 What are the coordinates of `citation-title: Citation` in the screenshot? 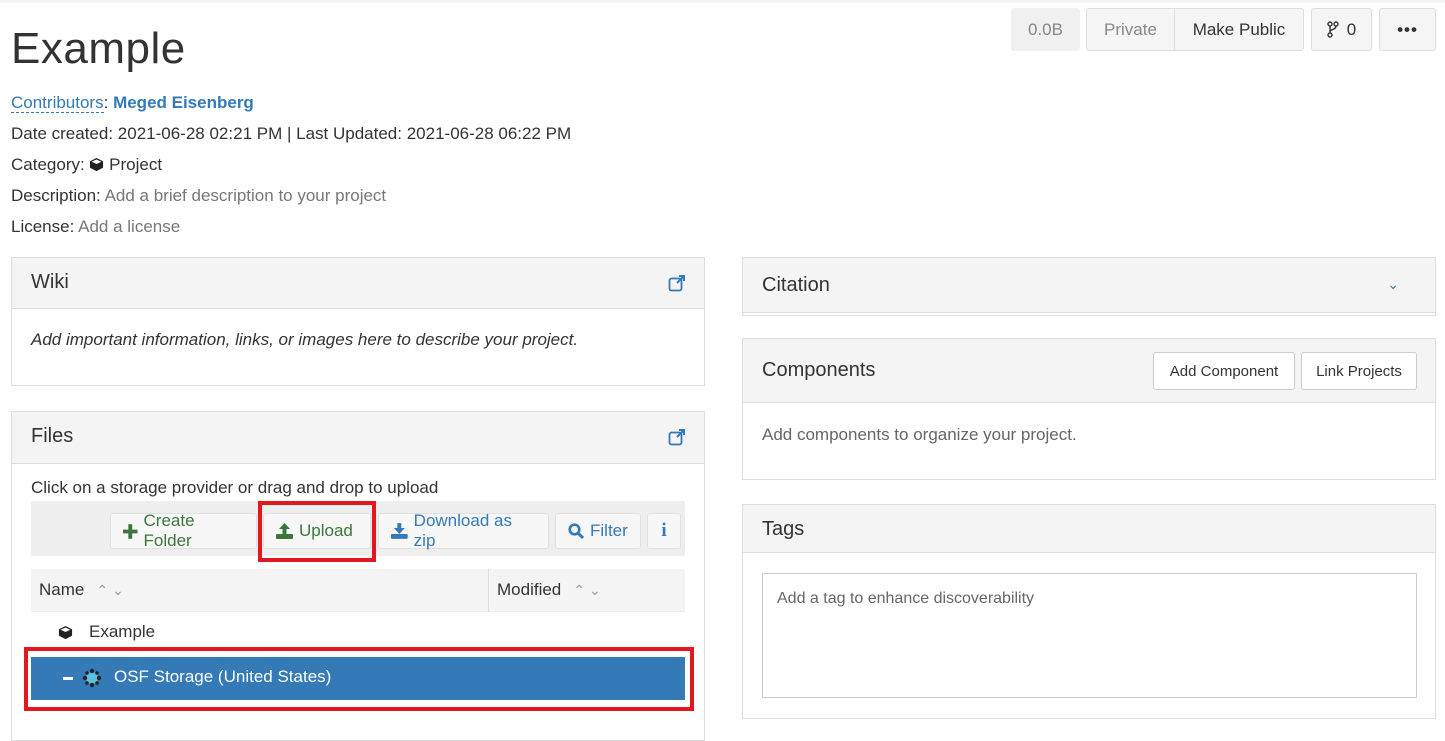 It's located at (796, 285).